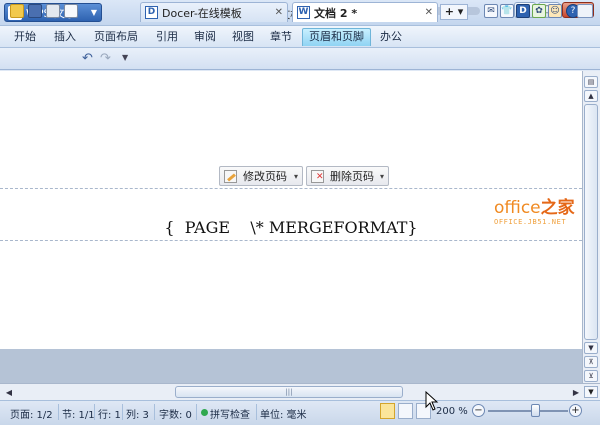 This screenshot has width=600, height=425. I want to click on delete-page-number-button: ✕ 删除页码 ▾, so click(347, 176).